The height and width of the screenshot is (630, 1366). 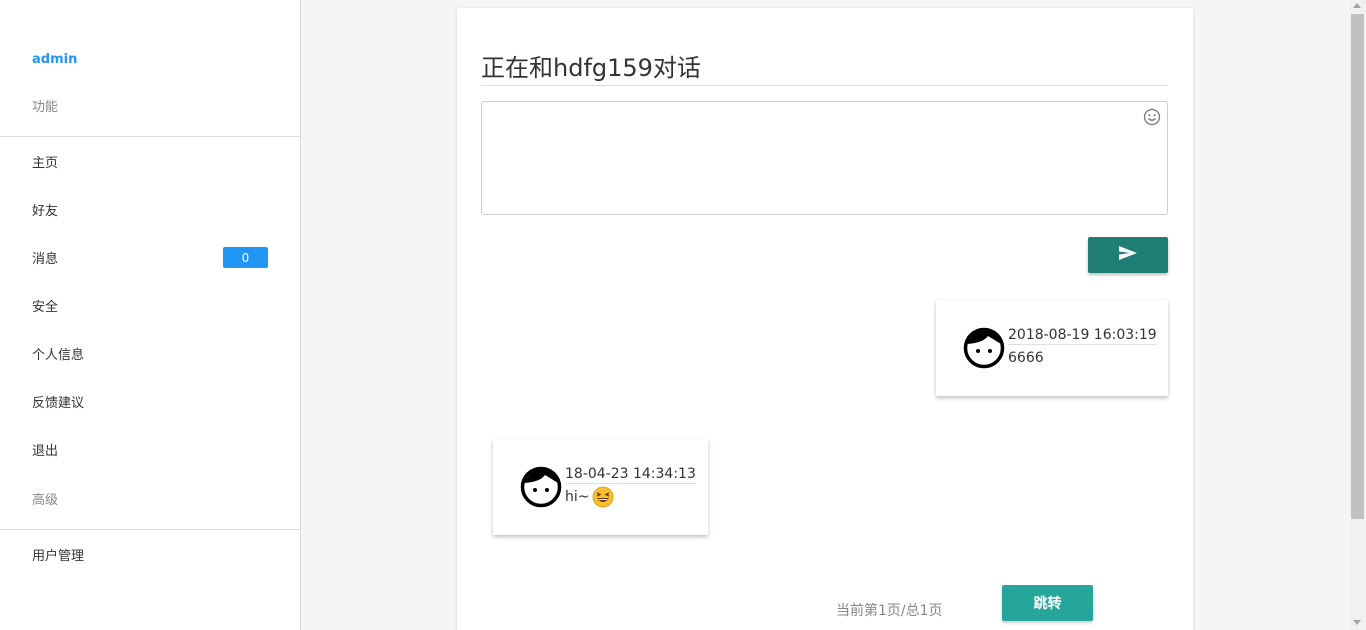 I want to click on smiley-icon, so click(x=1152, y=117).